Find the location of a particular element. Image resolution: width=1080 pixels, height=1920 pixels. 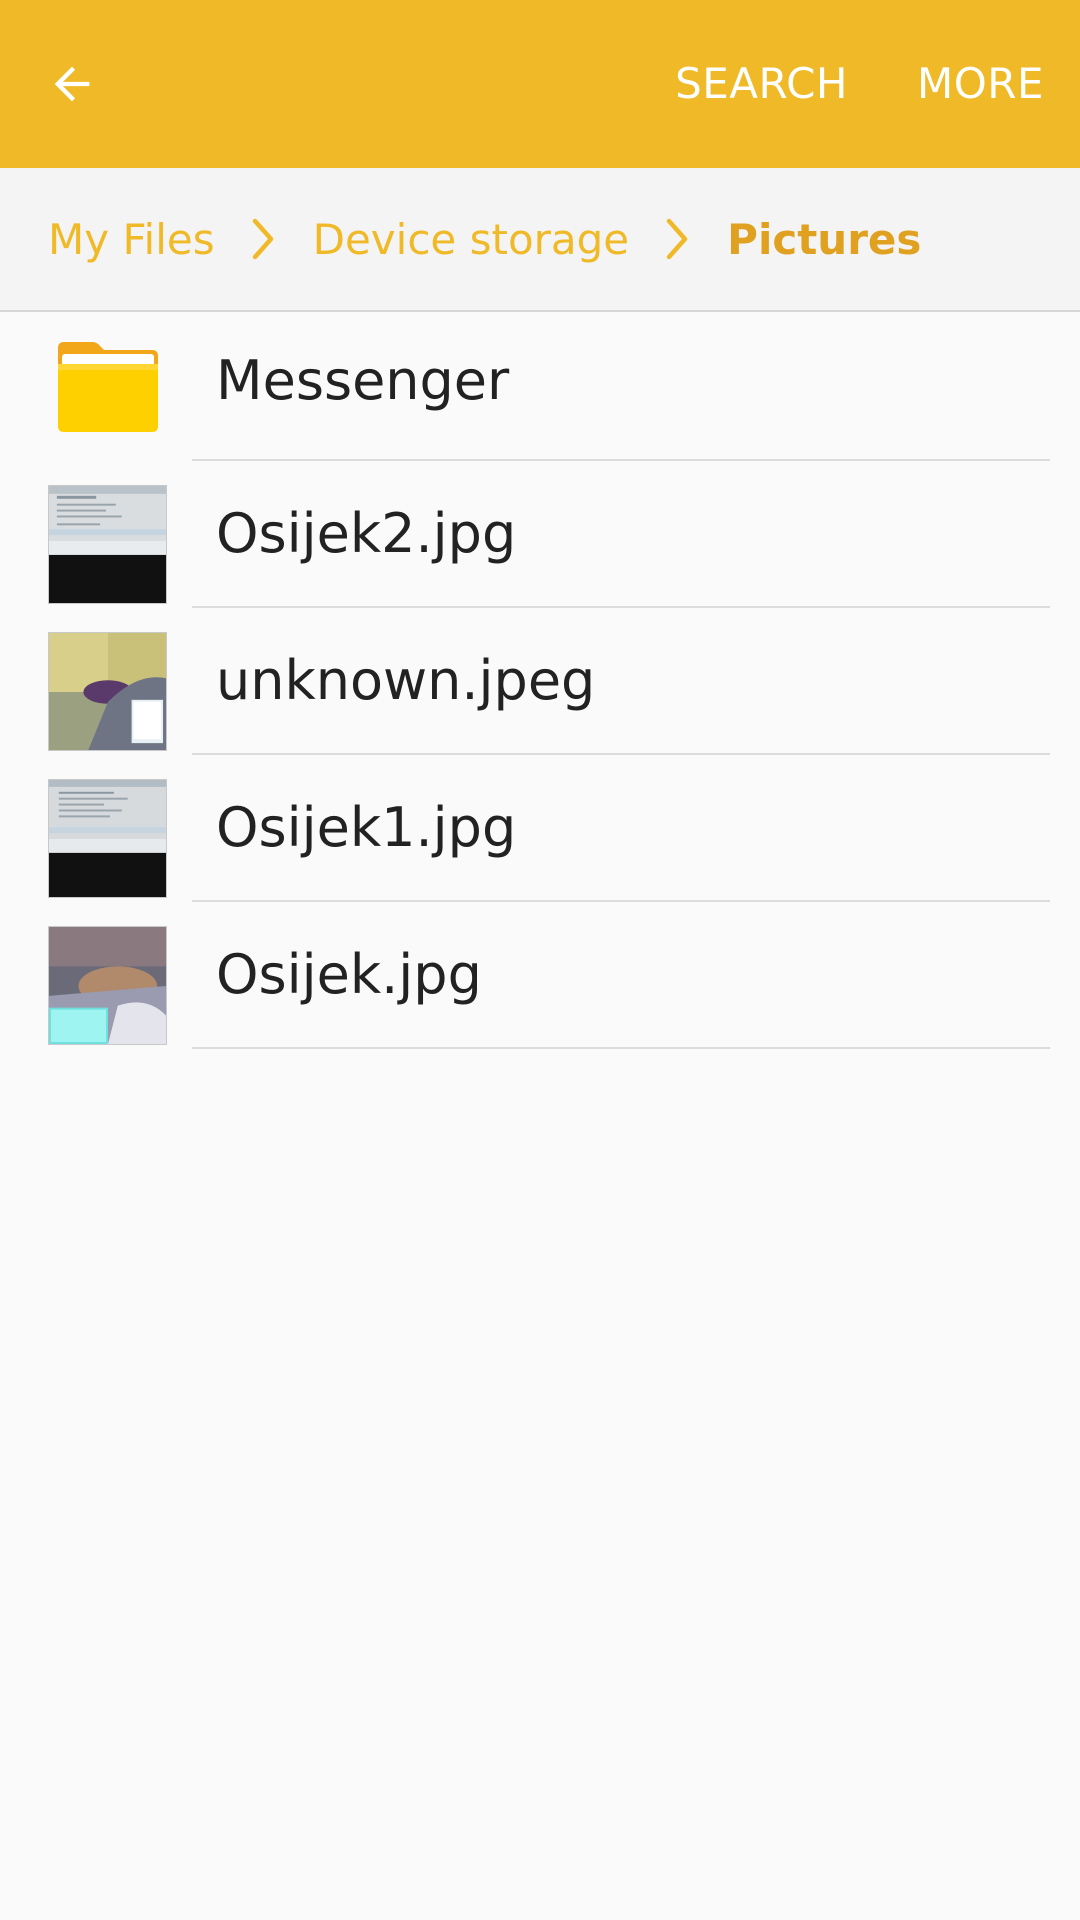

list-item-unknown: unknown.jpeg is located at coordinates (540, 681).